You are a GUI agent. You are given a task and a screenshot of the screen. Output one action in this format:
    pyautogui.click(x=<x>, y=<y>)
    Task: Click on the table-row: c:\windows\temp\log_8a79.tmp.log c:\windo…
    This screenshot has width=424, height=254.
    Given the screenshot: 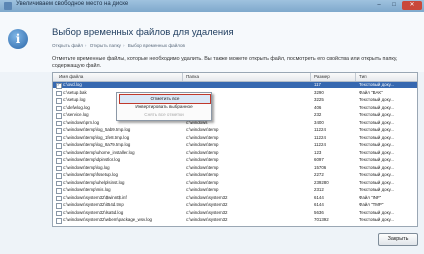 What is the action you would take?
    pyautogui.click(x=235, y=145)
    